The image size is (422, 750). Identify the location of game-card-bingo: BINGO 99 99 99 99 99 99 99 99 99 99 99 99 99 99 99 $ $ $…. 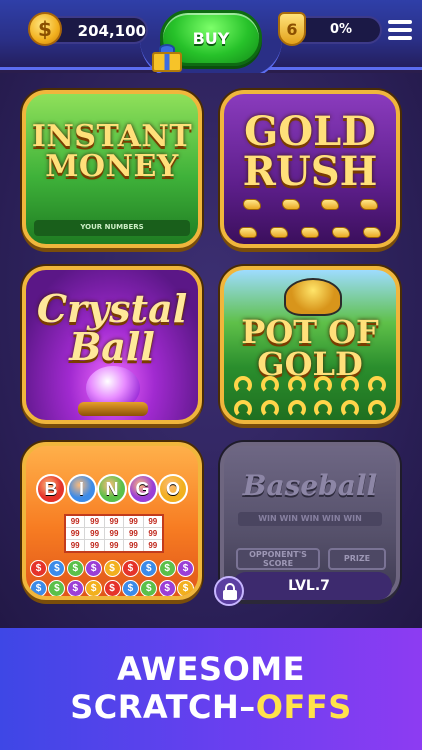
(112, 521).